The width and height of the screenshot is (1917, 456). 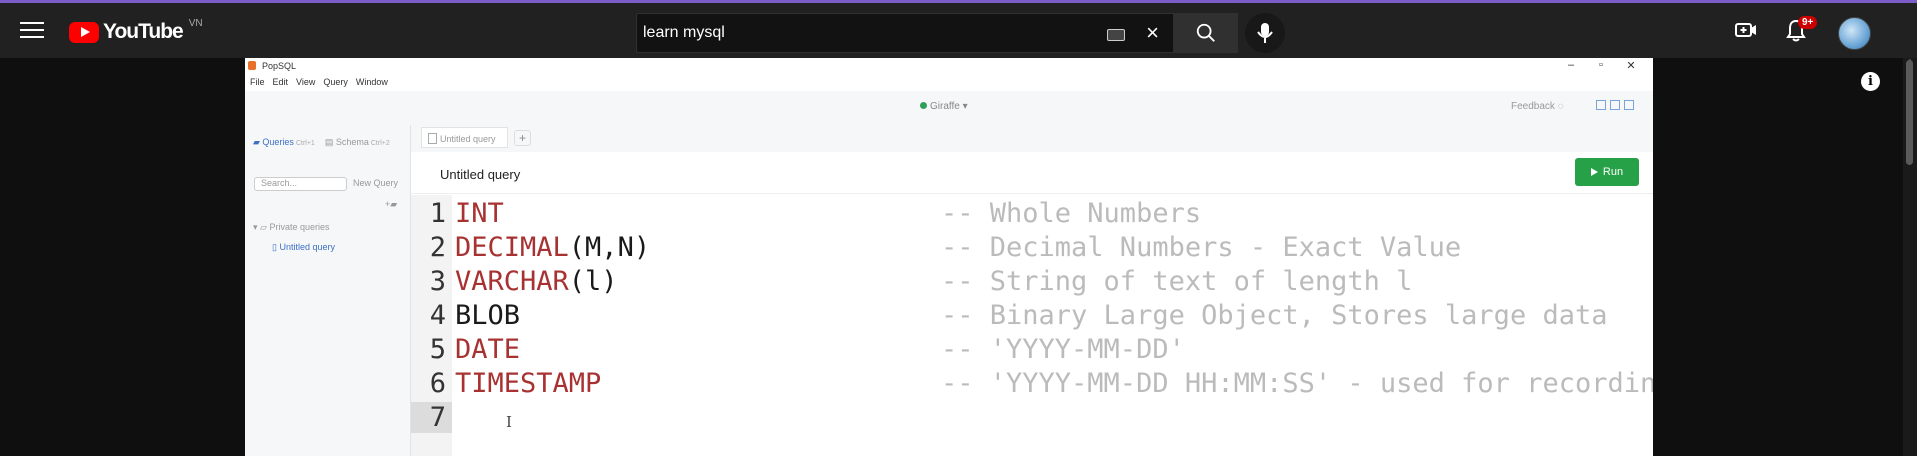 I want to click on mic-button, so click(x=1265, y=33).